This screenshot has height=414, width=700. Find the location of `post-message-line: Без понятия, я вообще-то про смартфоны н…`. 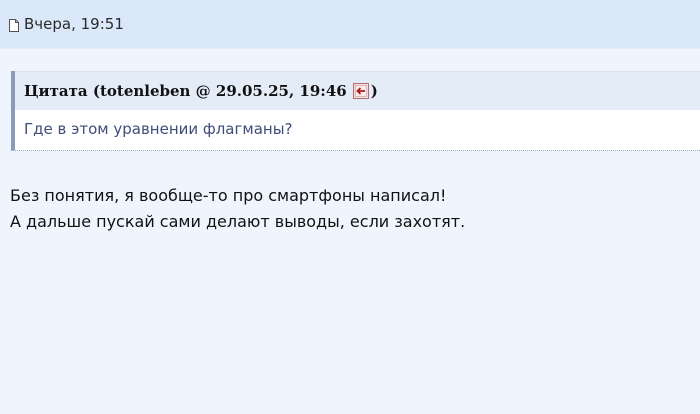

post-message-line: Без понятия, я вообще-то про смартфоны н… is located at coordinates (228, 195).